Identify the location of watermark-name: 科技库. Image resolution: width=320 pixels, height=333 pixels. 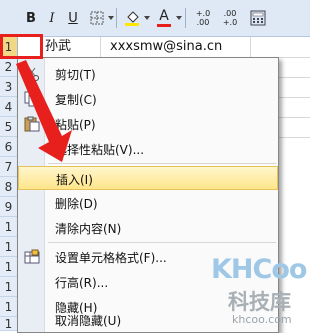
(259, 302).